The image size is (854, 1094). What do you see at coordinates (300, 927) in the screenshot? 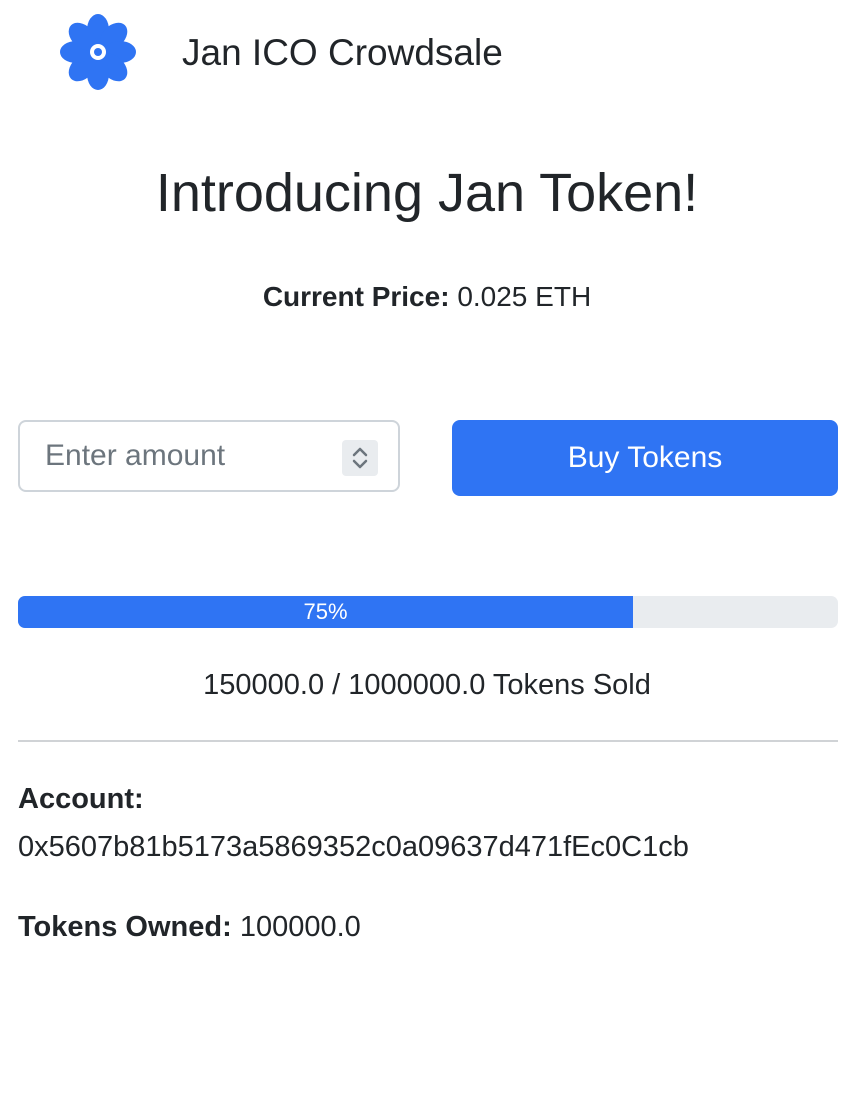
I see `tokens-owned-value: 100000.0` at bounding box center [300, 927].